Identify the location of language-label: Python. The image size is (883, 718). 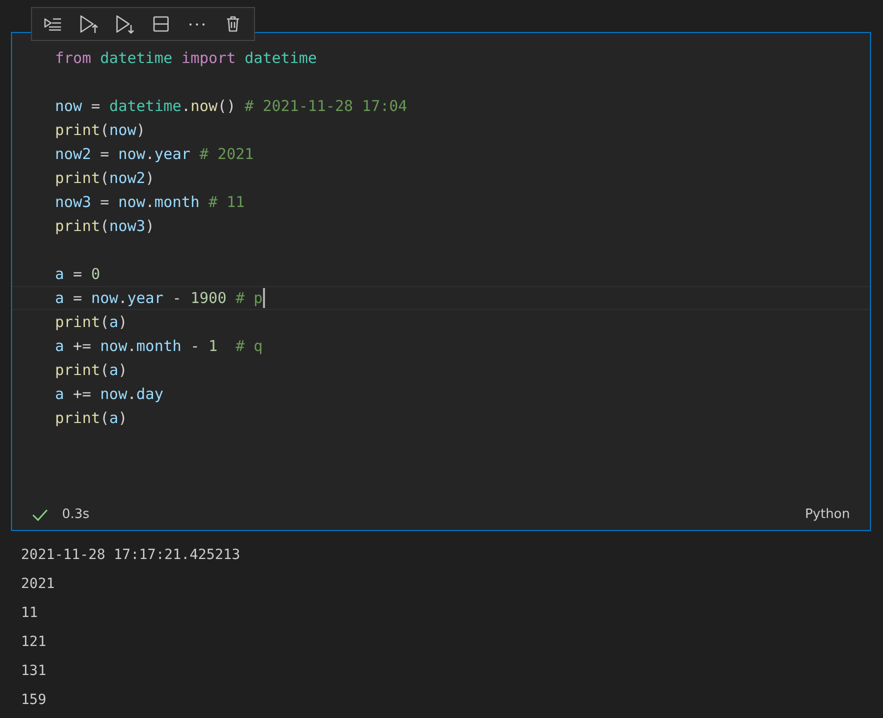
(827, 515).